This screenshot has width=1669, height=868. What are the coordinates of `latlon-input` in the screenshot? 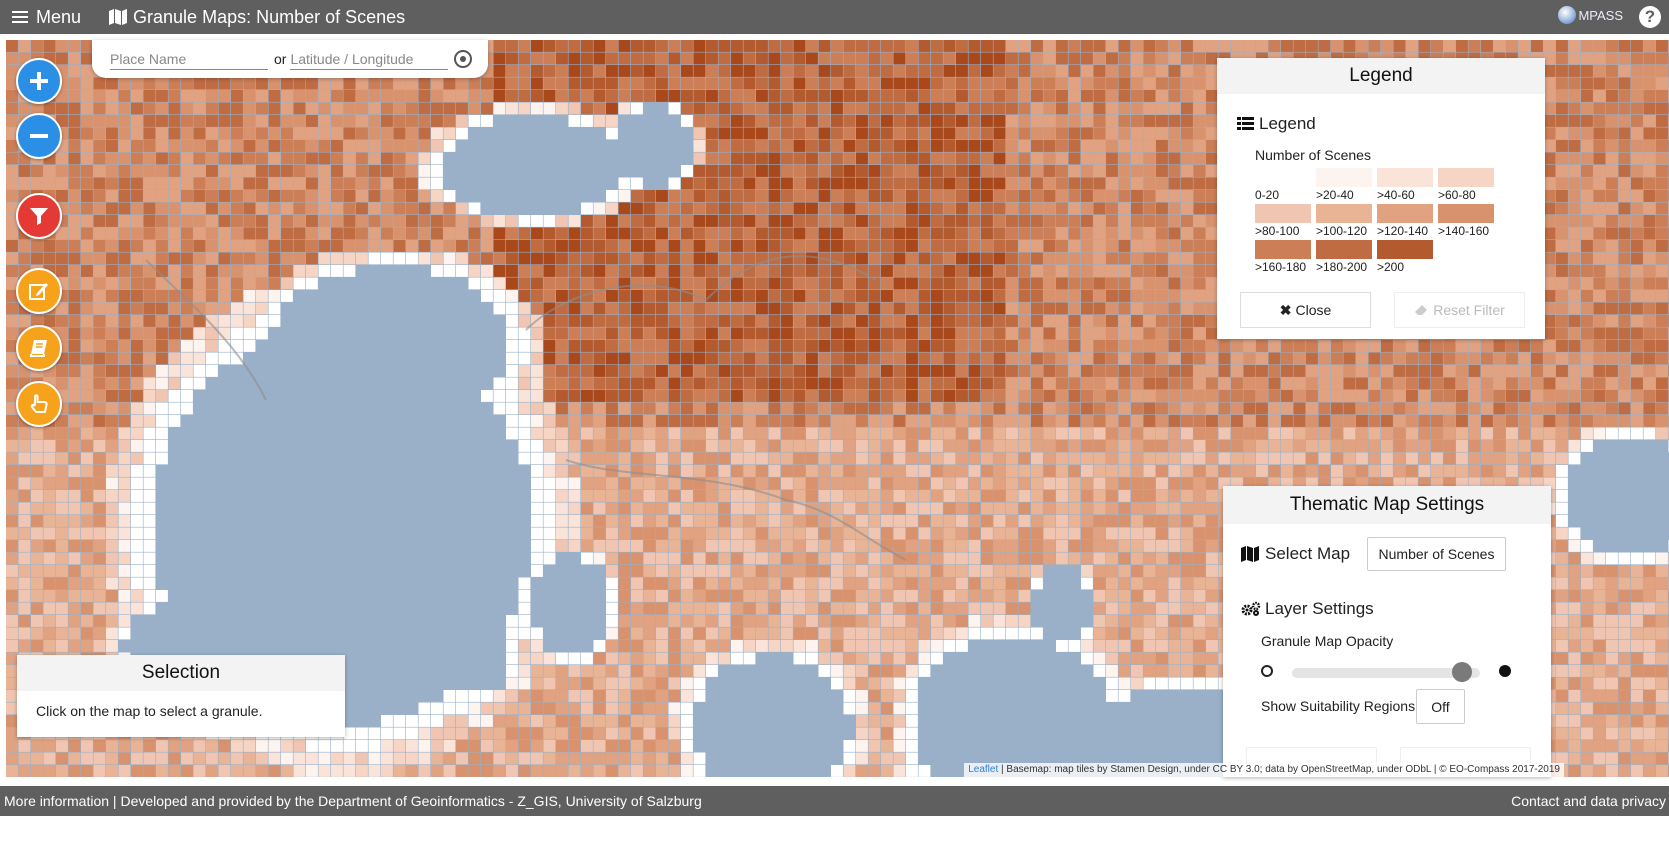 It's located at (369, 59).